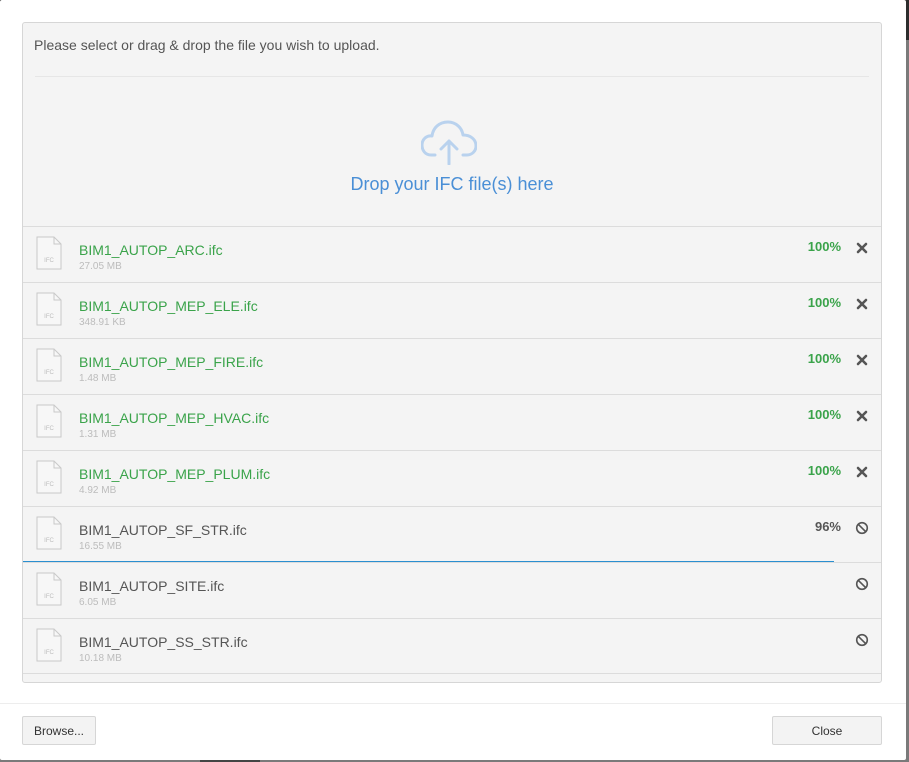  Describe the element at coordinates (151, 250) in the screenshot. I see `file-name: BIM1_AUTOP_ARC.ifc` at that location.